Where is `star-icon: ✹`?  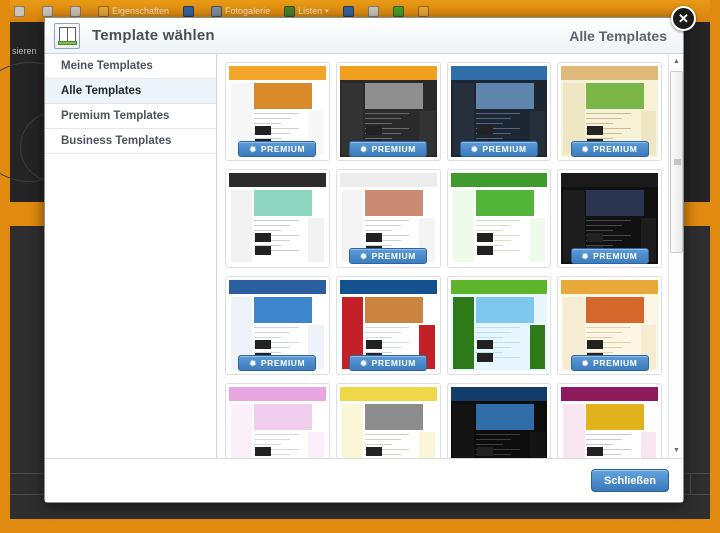 star-icon: ✹ is located at coordinates (364, 149).